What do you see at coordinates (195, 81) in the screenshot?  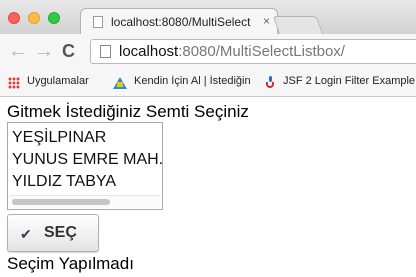 I see `bookmark-kendin-icin-al: Kendin İçin Al | İstediğin` at bounding box center [195, 81].